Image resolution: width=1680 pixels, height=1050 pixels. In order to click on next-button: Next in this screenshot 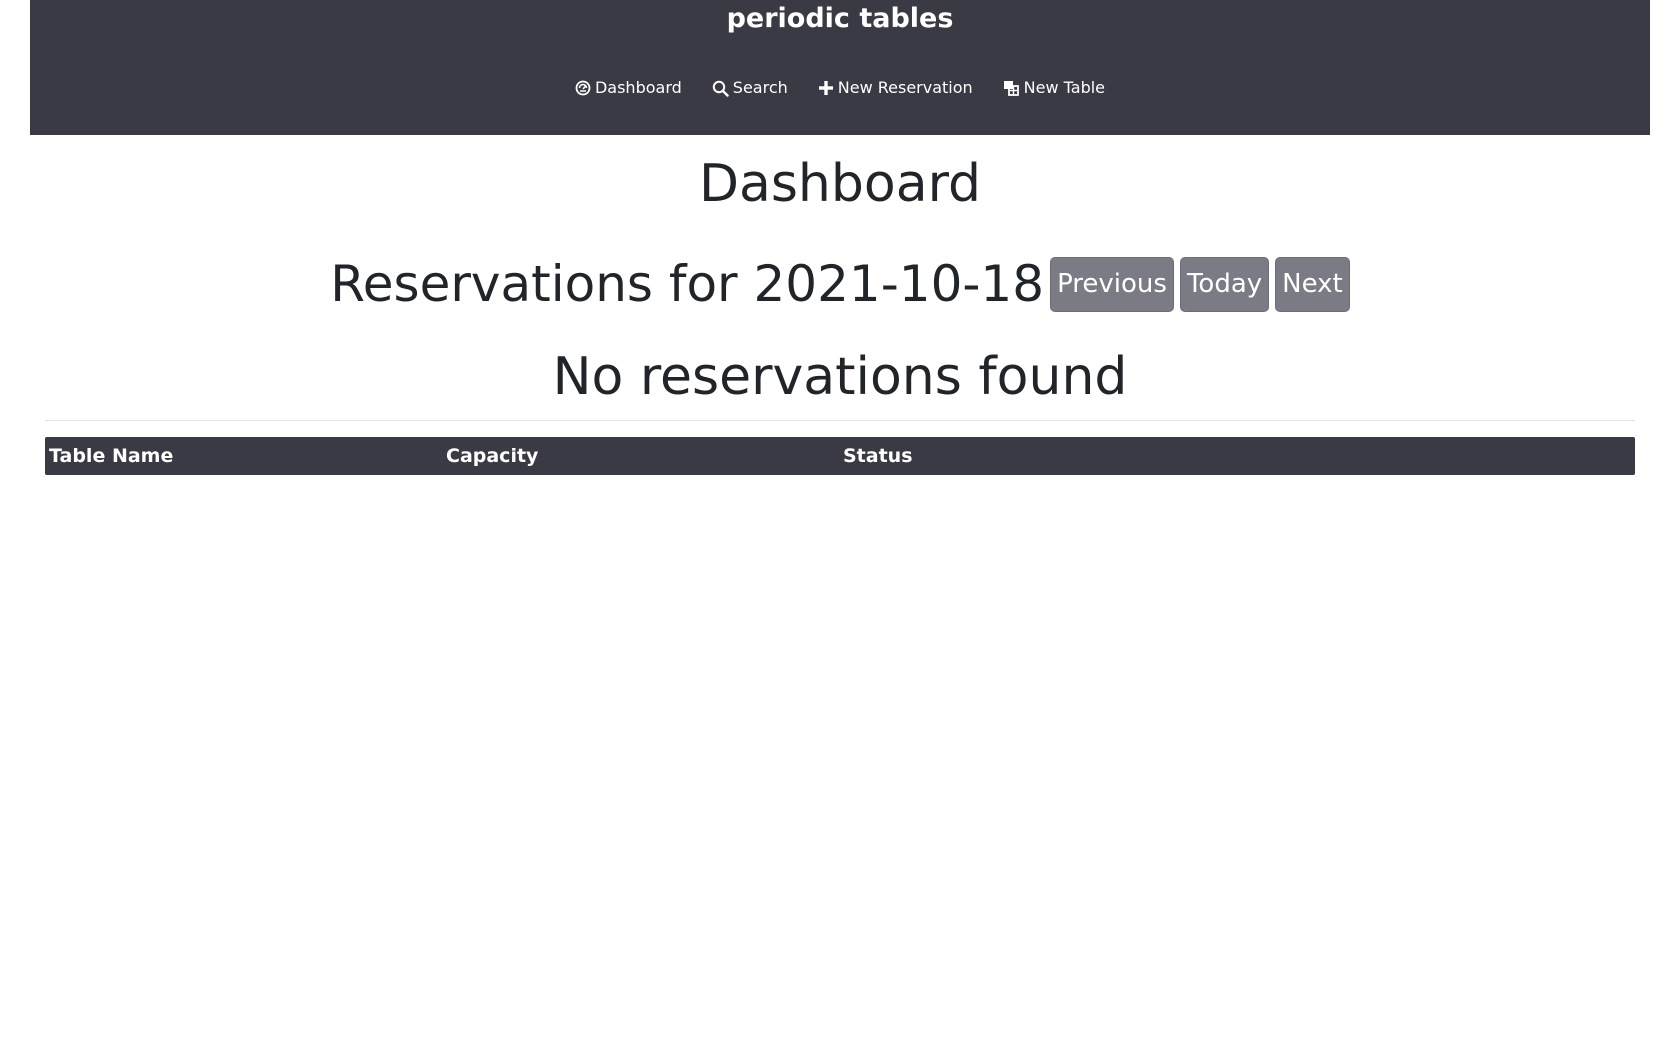, I will do `click(1312, 284)`.